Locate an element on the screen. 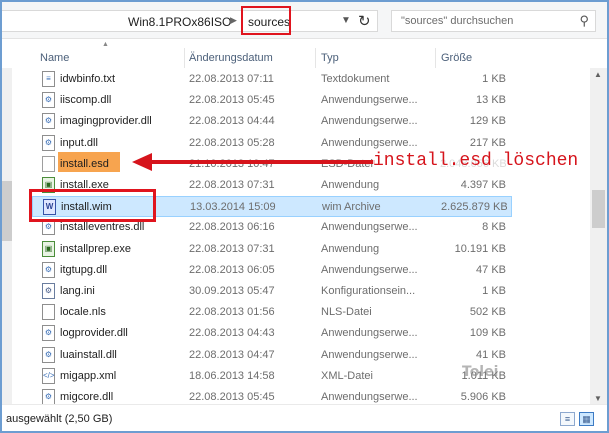  file-type: wim Archive is located at coordinates (351, 207).